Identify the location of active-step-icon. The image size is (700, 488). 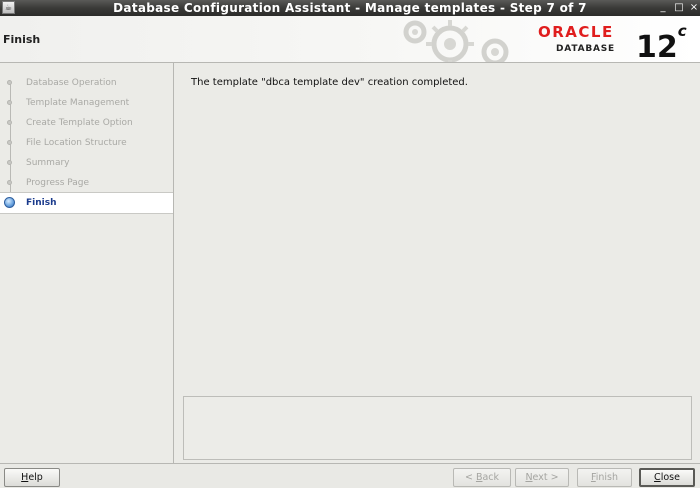
(9, 202).